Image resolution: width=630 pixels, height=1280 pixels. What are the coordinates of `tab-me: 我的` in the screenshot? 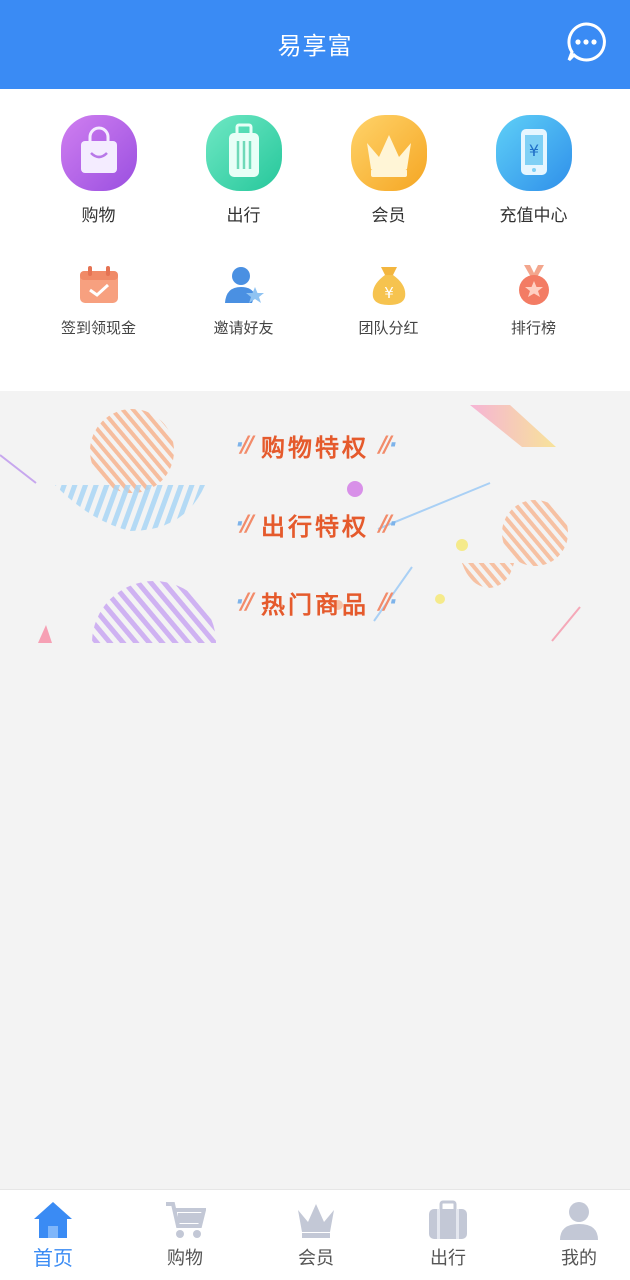 It's located at (573, 1235).